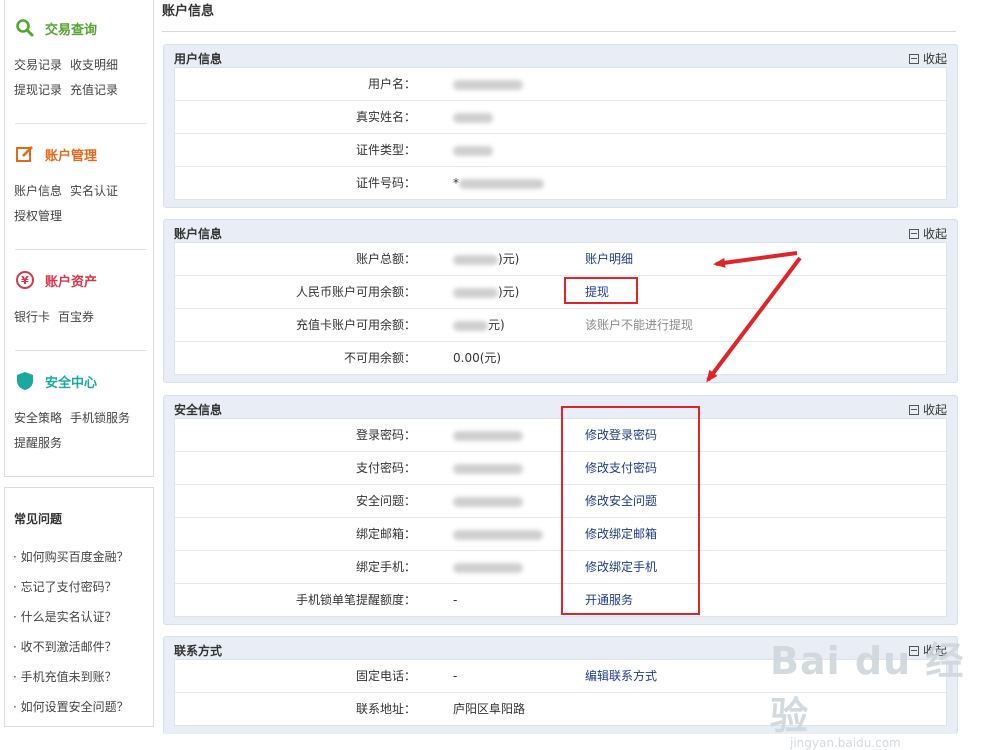 The width and height of the screenshot is (1000, 750). What do you see at coordinates (867, 688) in the screenshot?
I see `watermark-logo: Bai du 经验` at bounding box center [867, 688].